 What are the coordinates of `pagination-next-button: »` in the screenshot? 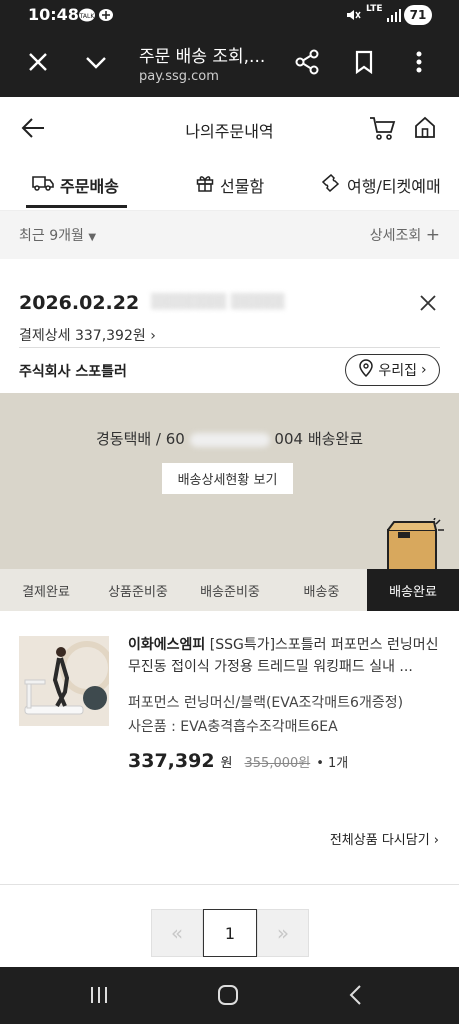 It's located at (283, 933).